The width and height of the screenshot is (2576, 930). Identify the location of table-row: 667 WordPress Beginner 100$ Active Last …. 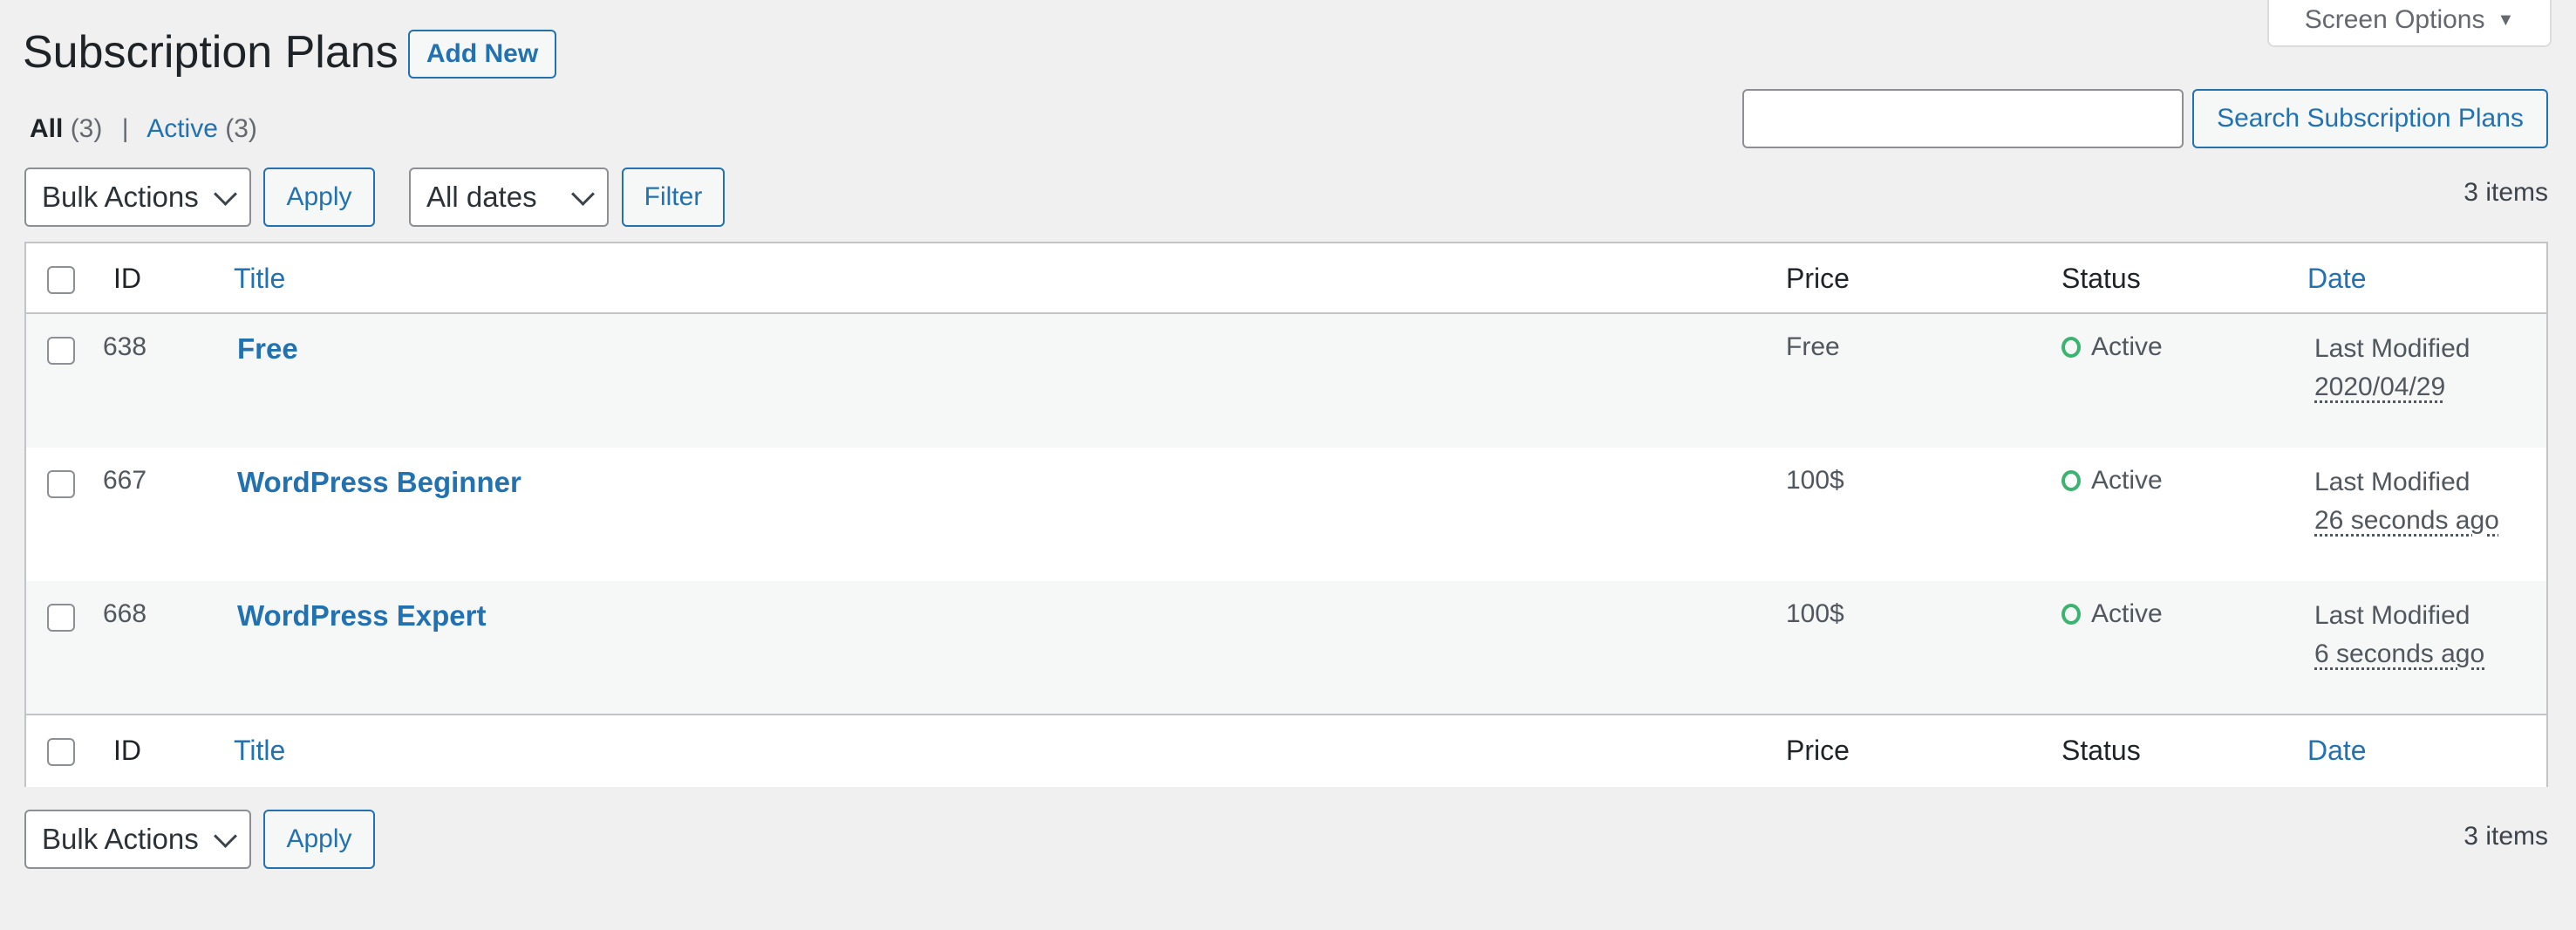
(1286, 514).